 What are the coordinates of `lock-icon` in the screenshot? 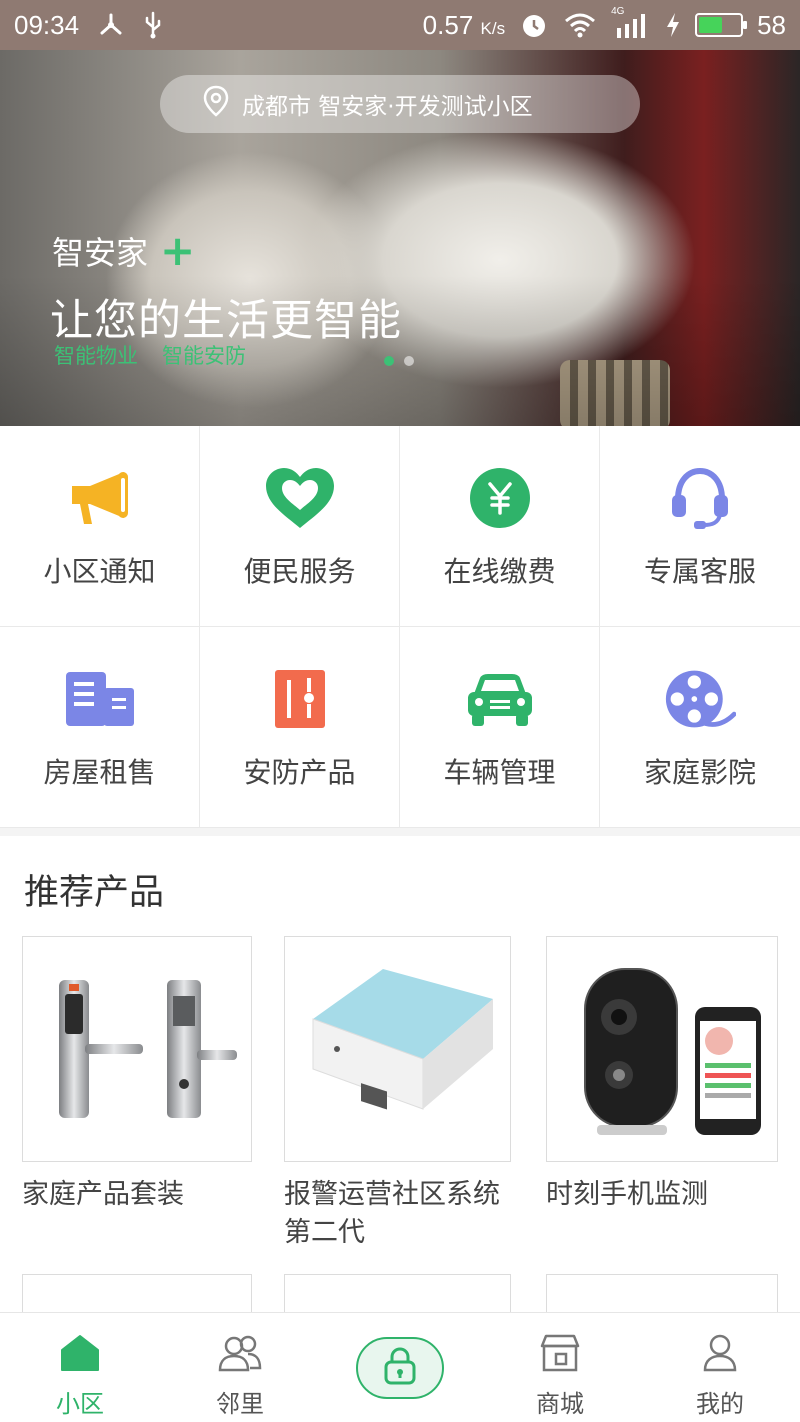 It's located at (400, 1368).